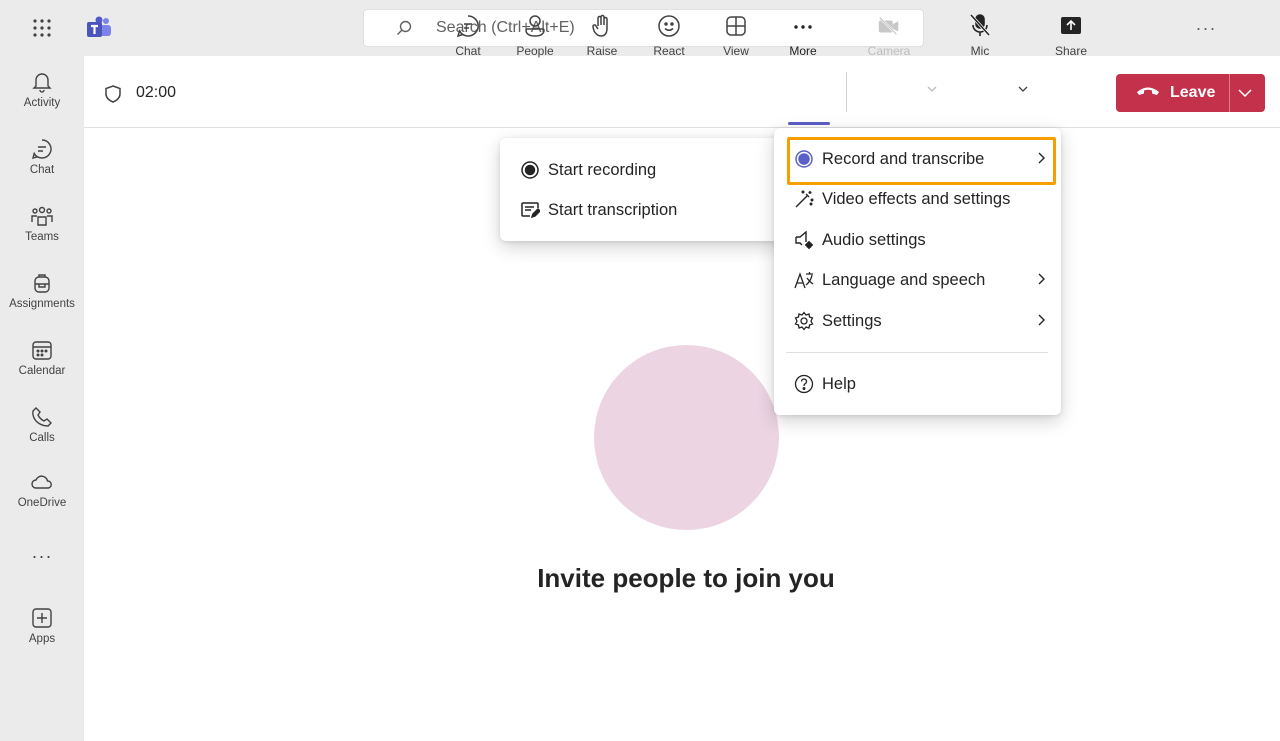 The image size is (1280, 741). Describe the element at coordinates (804, 384) in the screenshot. I see `help-icon` at that location.